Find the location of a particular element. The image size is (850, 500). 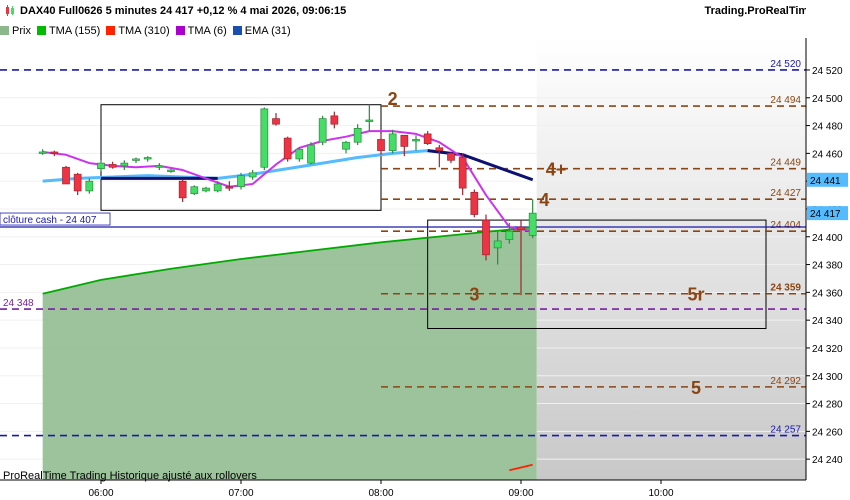

close-cash-label: clôture cash - 24 407 is located at coordinates (50, 220).